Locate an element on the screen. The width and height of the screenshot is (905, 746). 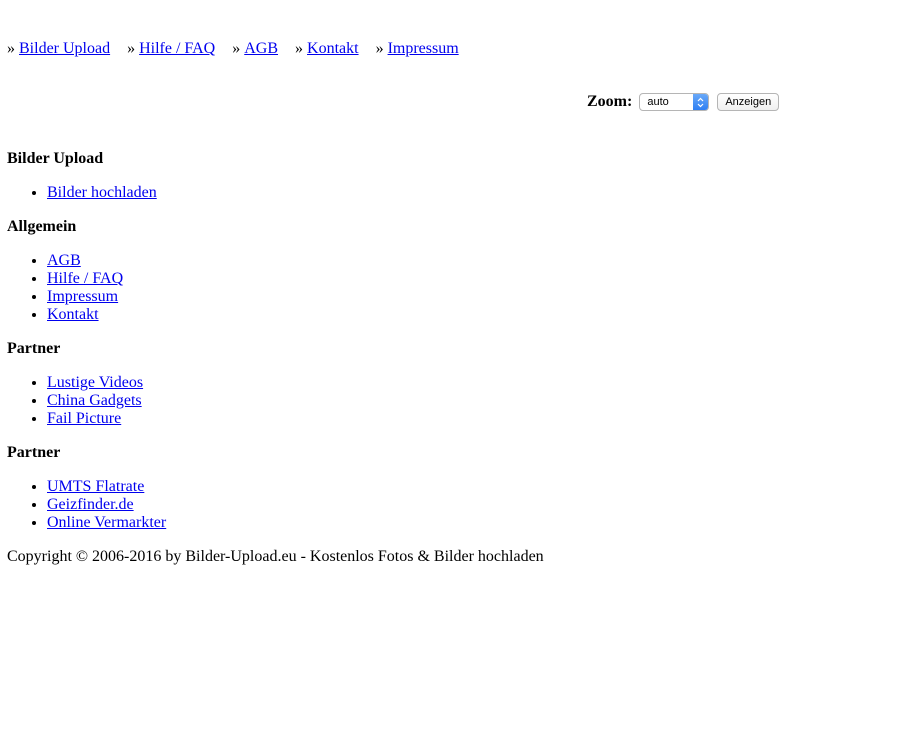
link-list: AGB Hilfe / FAQ Impressum Kontakt is located at coordinates (307, 288).